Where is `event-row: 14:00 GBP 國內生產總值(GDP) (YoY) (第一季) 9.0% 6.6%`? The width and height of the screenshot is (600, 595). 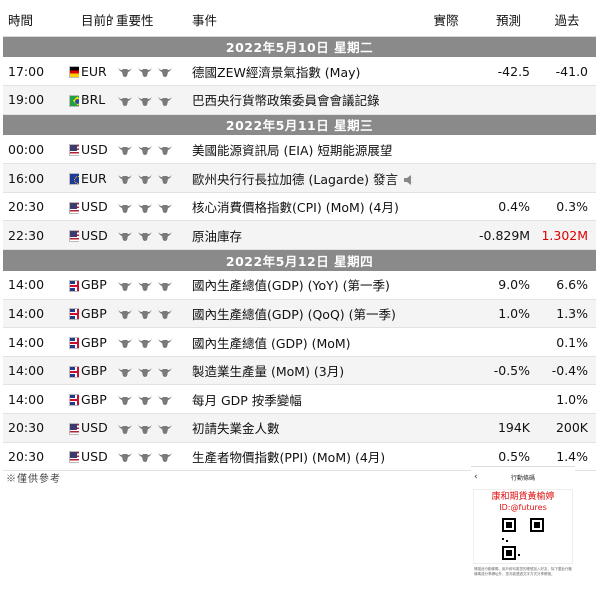 event-row: 14:00 GBP 國內生產總值(GDP) (YoY) (第一季) 9.0% 6.6% is located at coordinates (300, 285).